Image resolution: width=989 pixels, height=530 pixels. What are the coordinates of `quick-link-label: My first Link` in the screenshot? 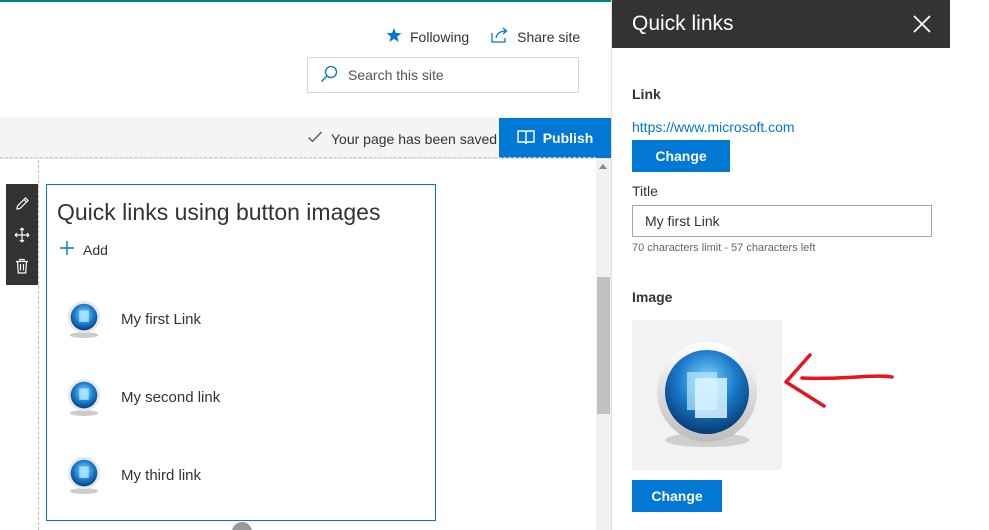 It's located at (161, 319).